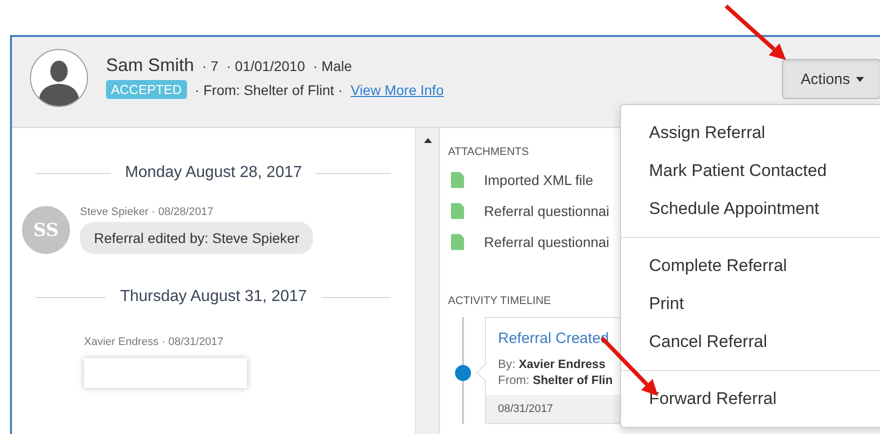 Image resolution: width=880 pixels, height=434 pixels. What do you see at coordinates (831, 79) in the screenshot?
I see `actions-button: Actions` at bounding box center [831, 79].